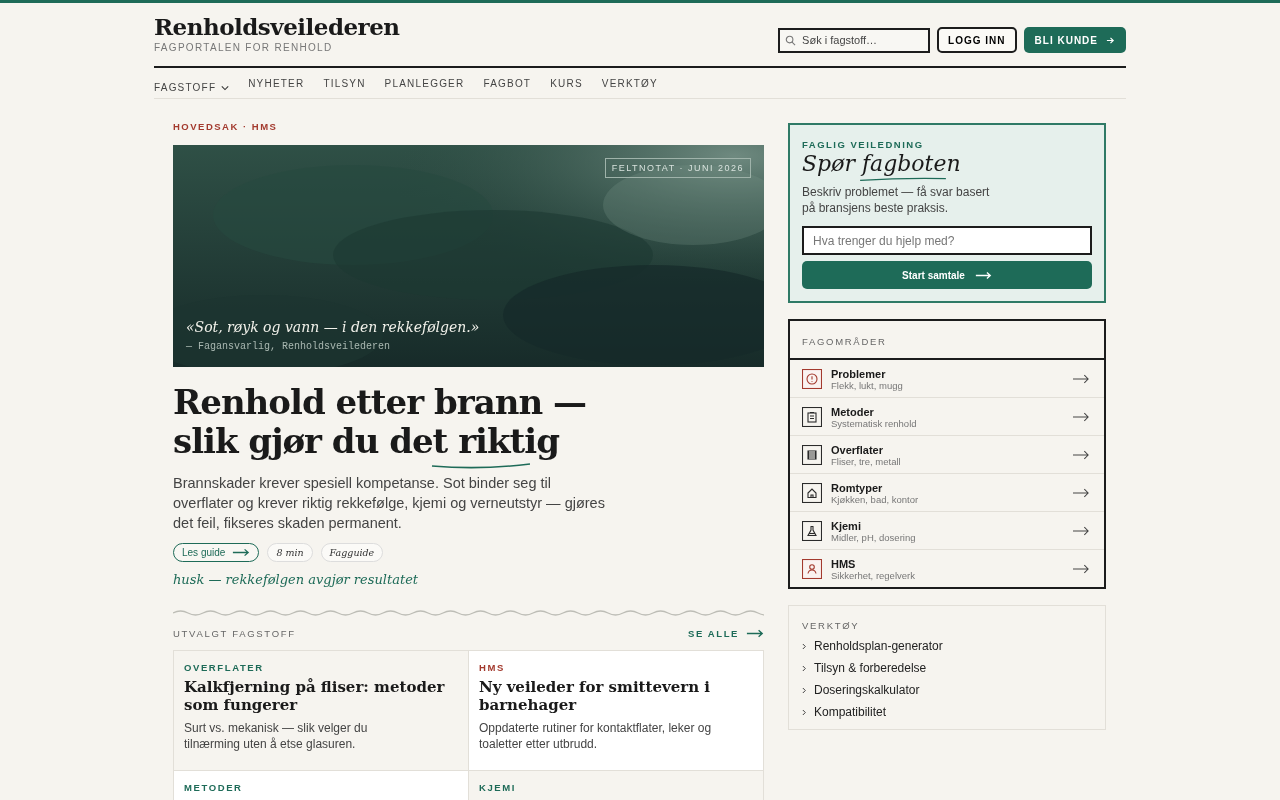  Describe the element at coordinates (677, 168) in the screenshot. I see `image-tag: FELTNOTAT · JUNI 2026` at that location.